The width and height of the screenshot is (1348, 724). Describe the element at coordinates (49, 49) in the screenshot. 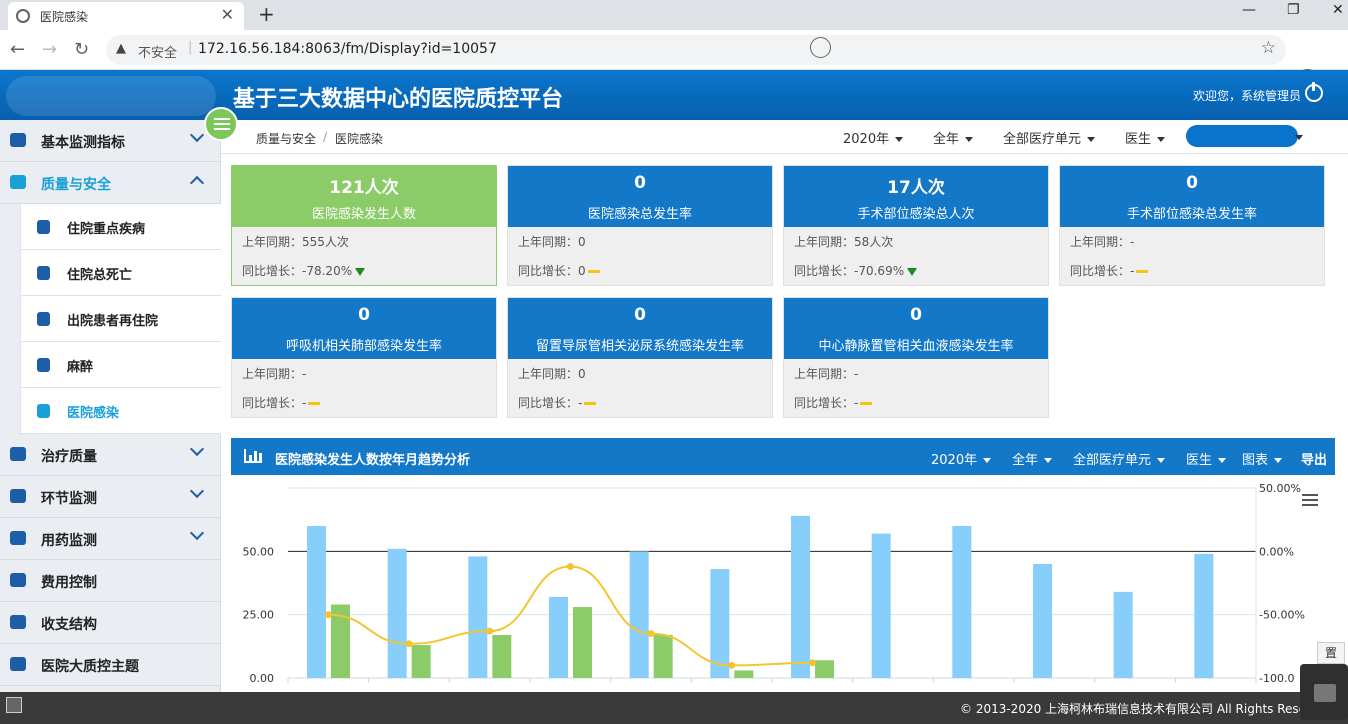

I see `forward-icon: →` at that location.